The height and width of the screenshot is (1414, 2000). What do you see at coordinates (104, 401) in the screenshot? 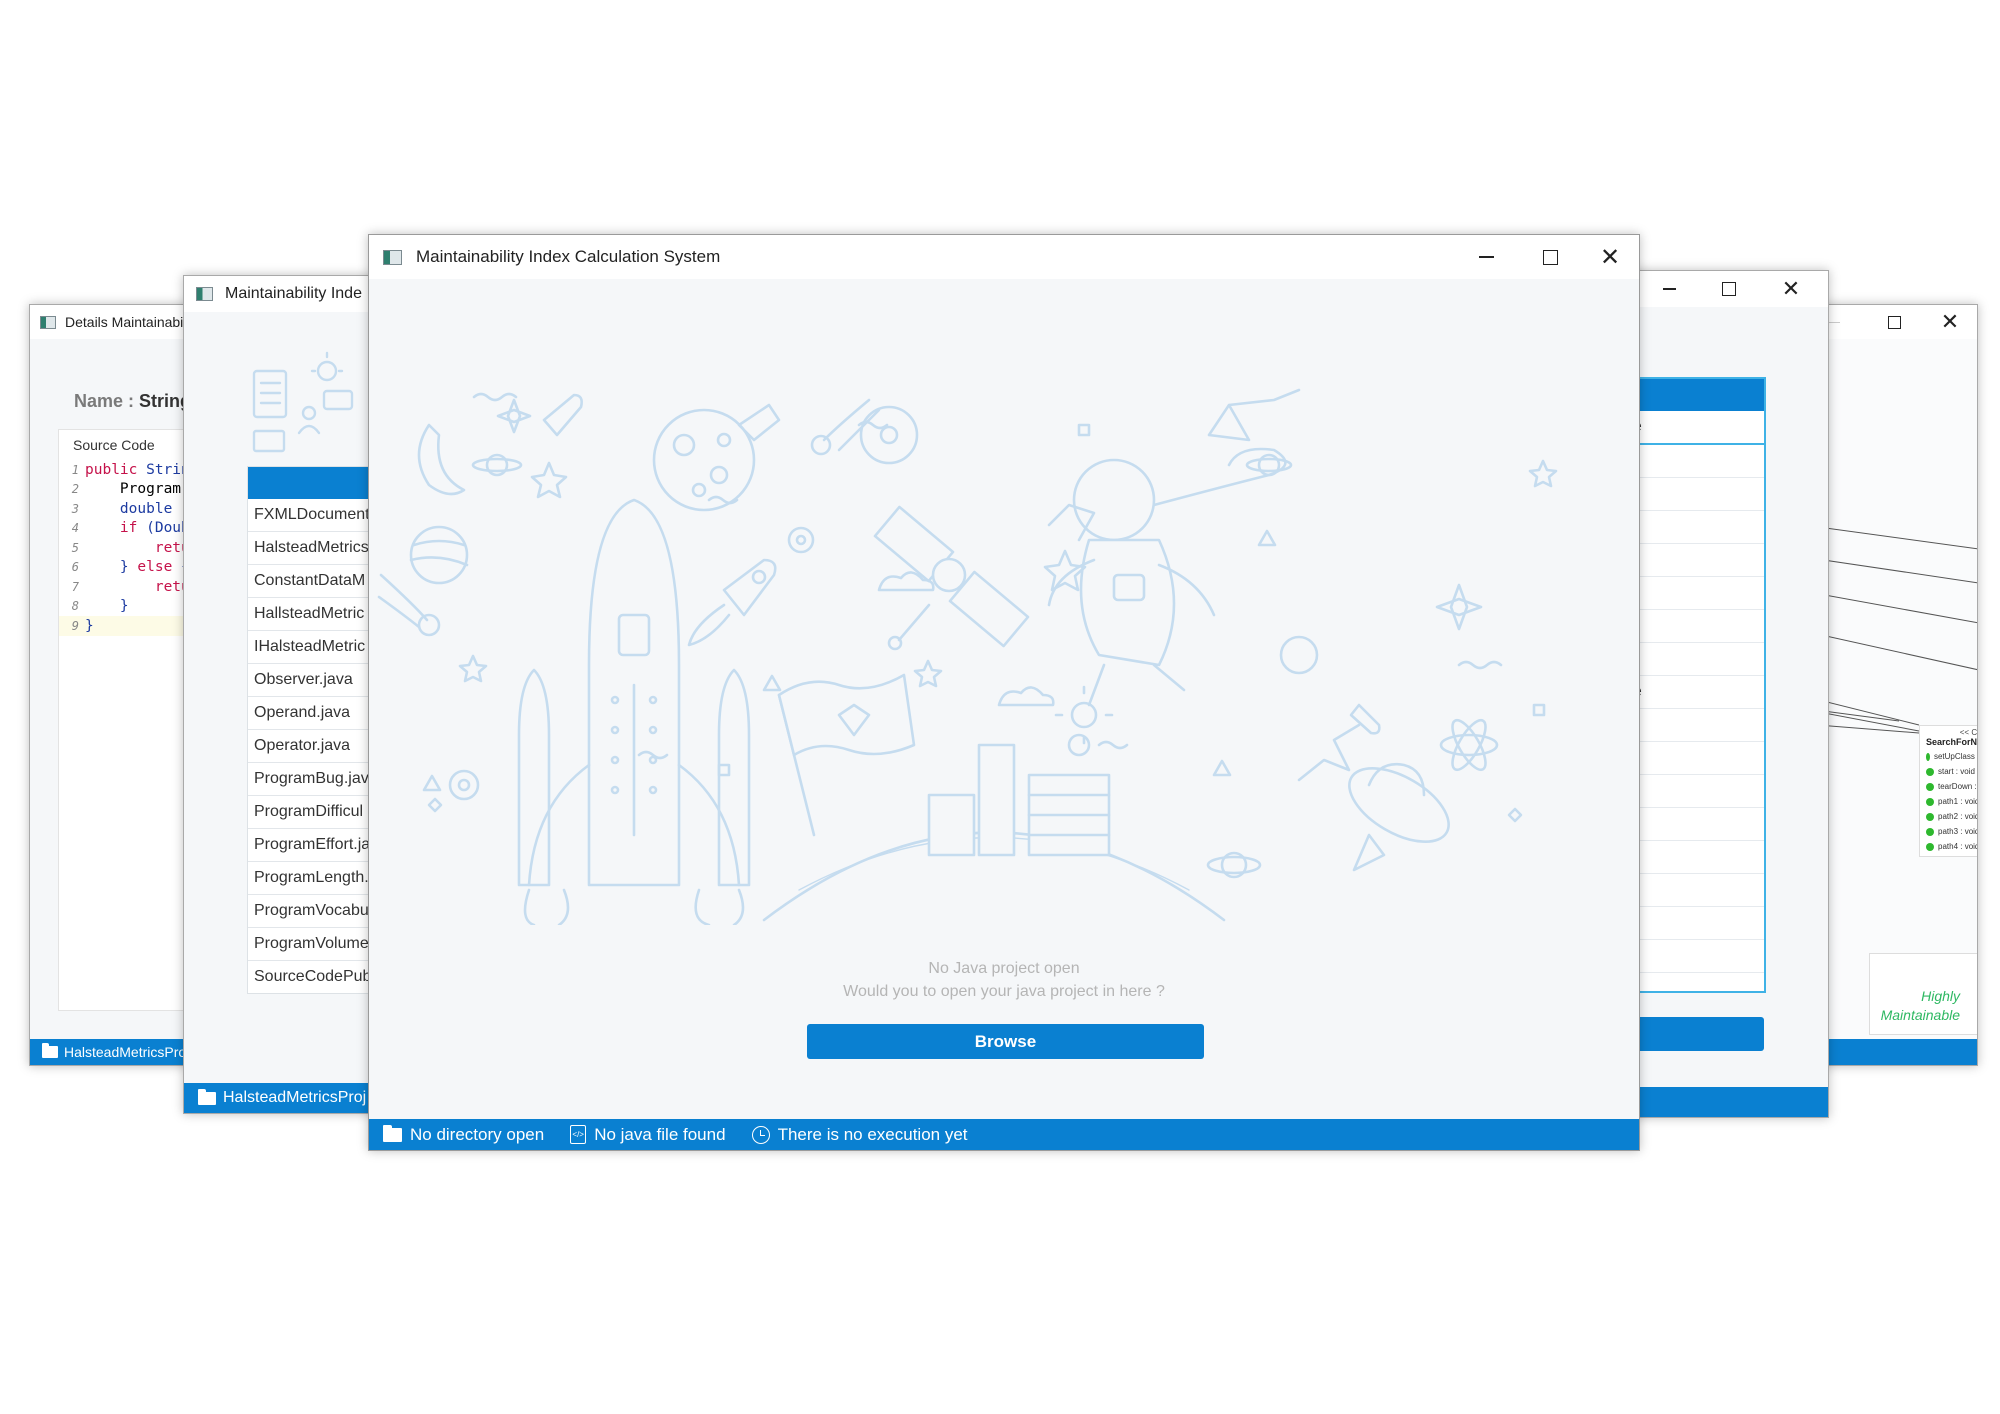
I see `name-label: Name :` at bounding box center [104, 401].